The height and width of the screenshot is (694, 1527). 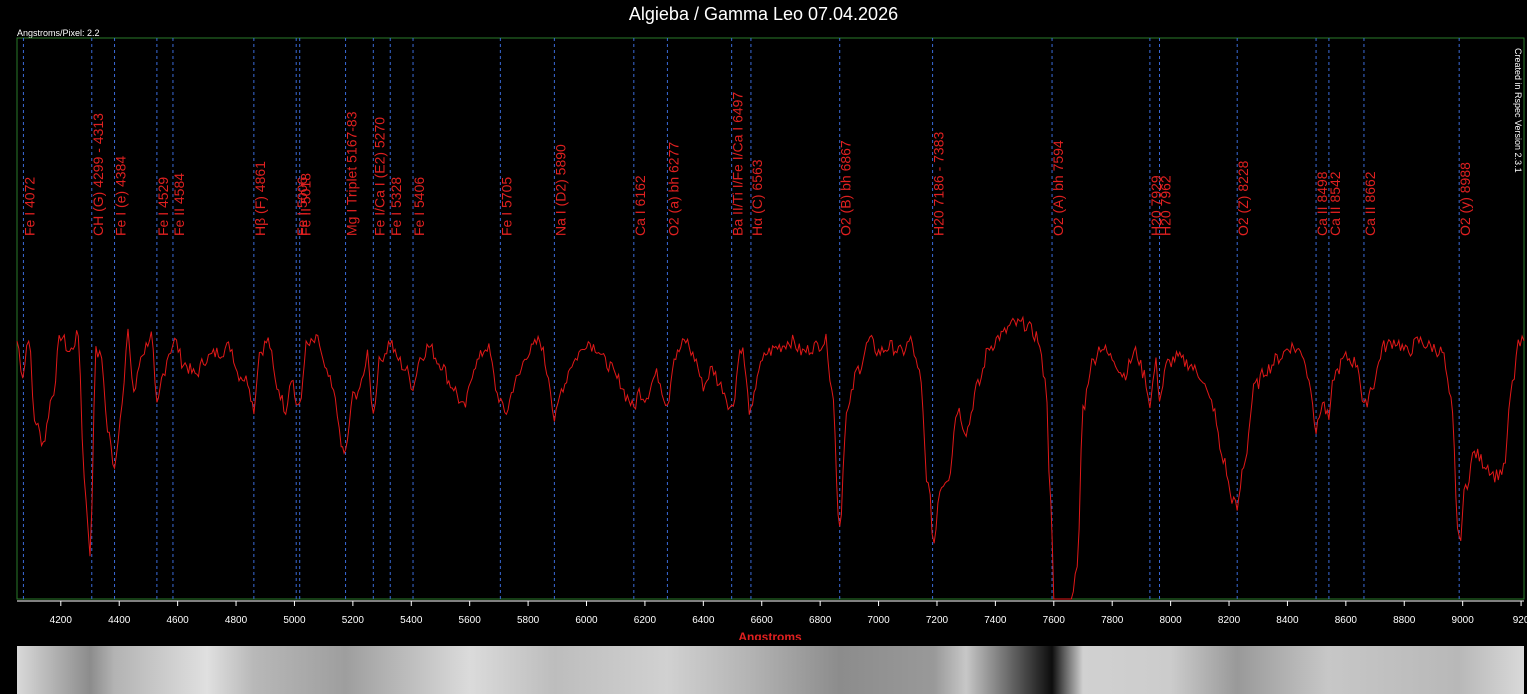 What do you see at coordinates (411, 620) in the screenshot?
I see `x-tick-label: 5400` at bounding box center [411, 620].